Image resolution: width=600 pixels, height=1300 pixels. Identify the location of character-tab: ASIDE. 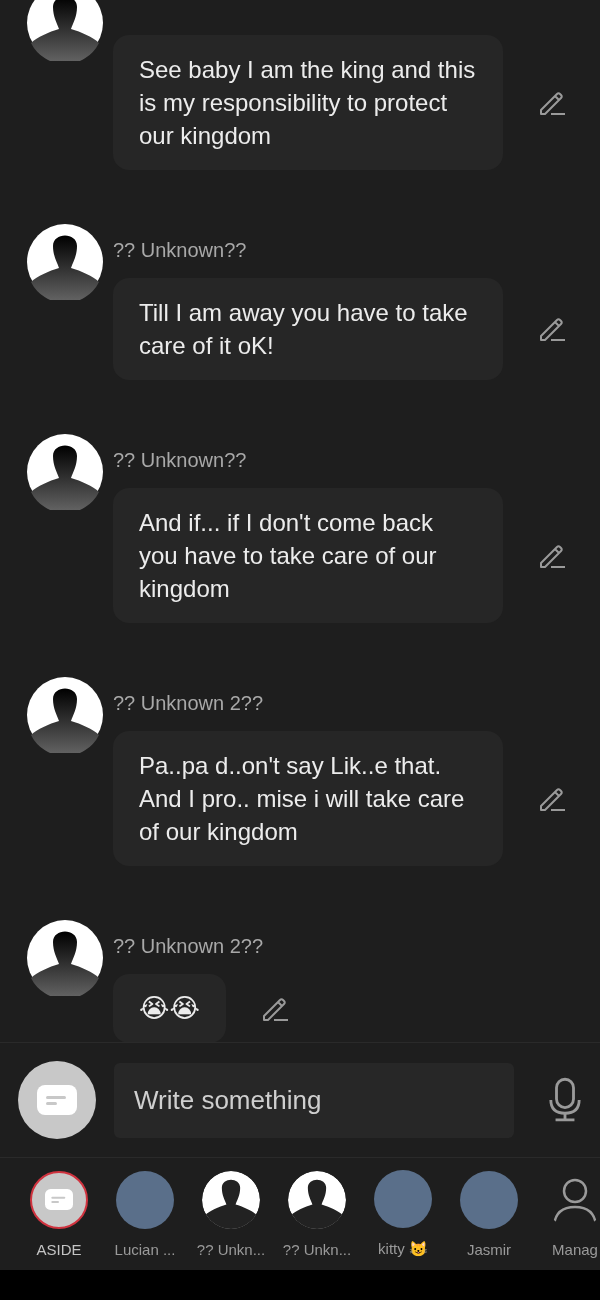
(59, 1214).